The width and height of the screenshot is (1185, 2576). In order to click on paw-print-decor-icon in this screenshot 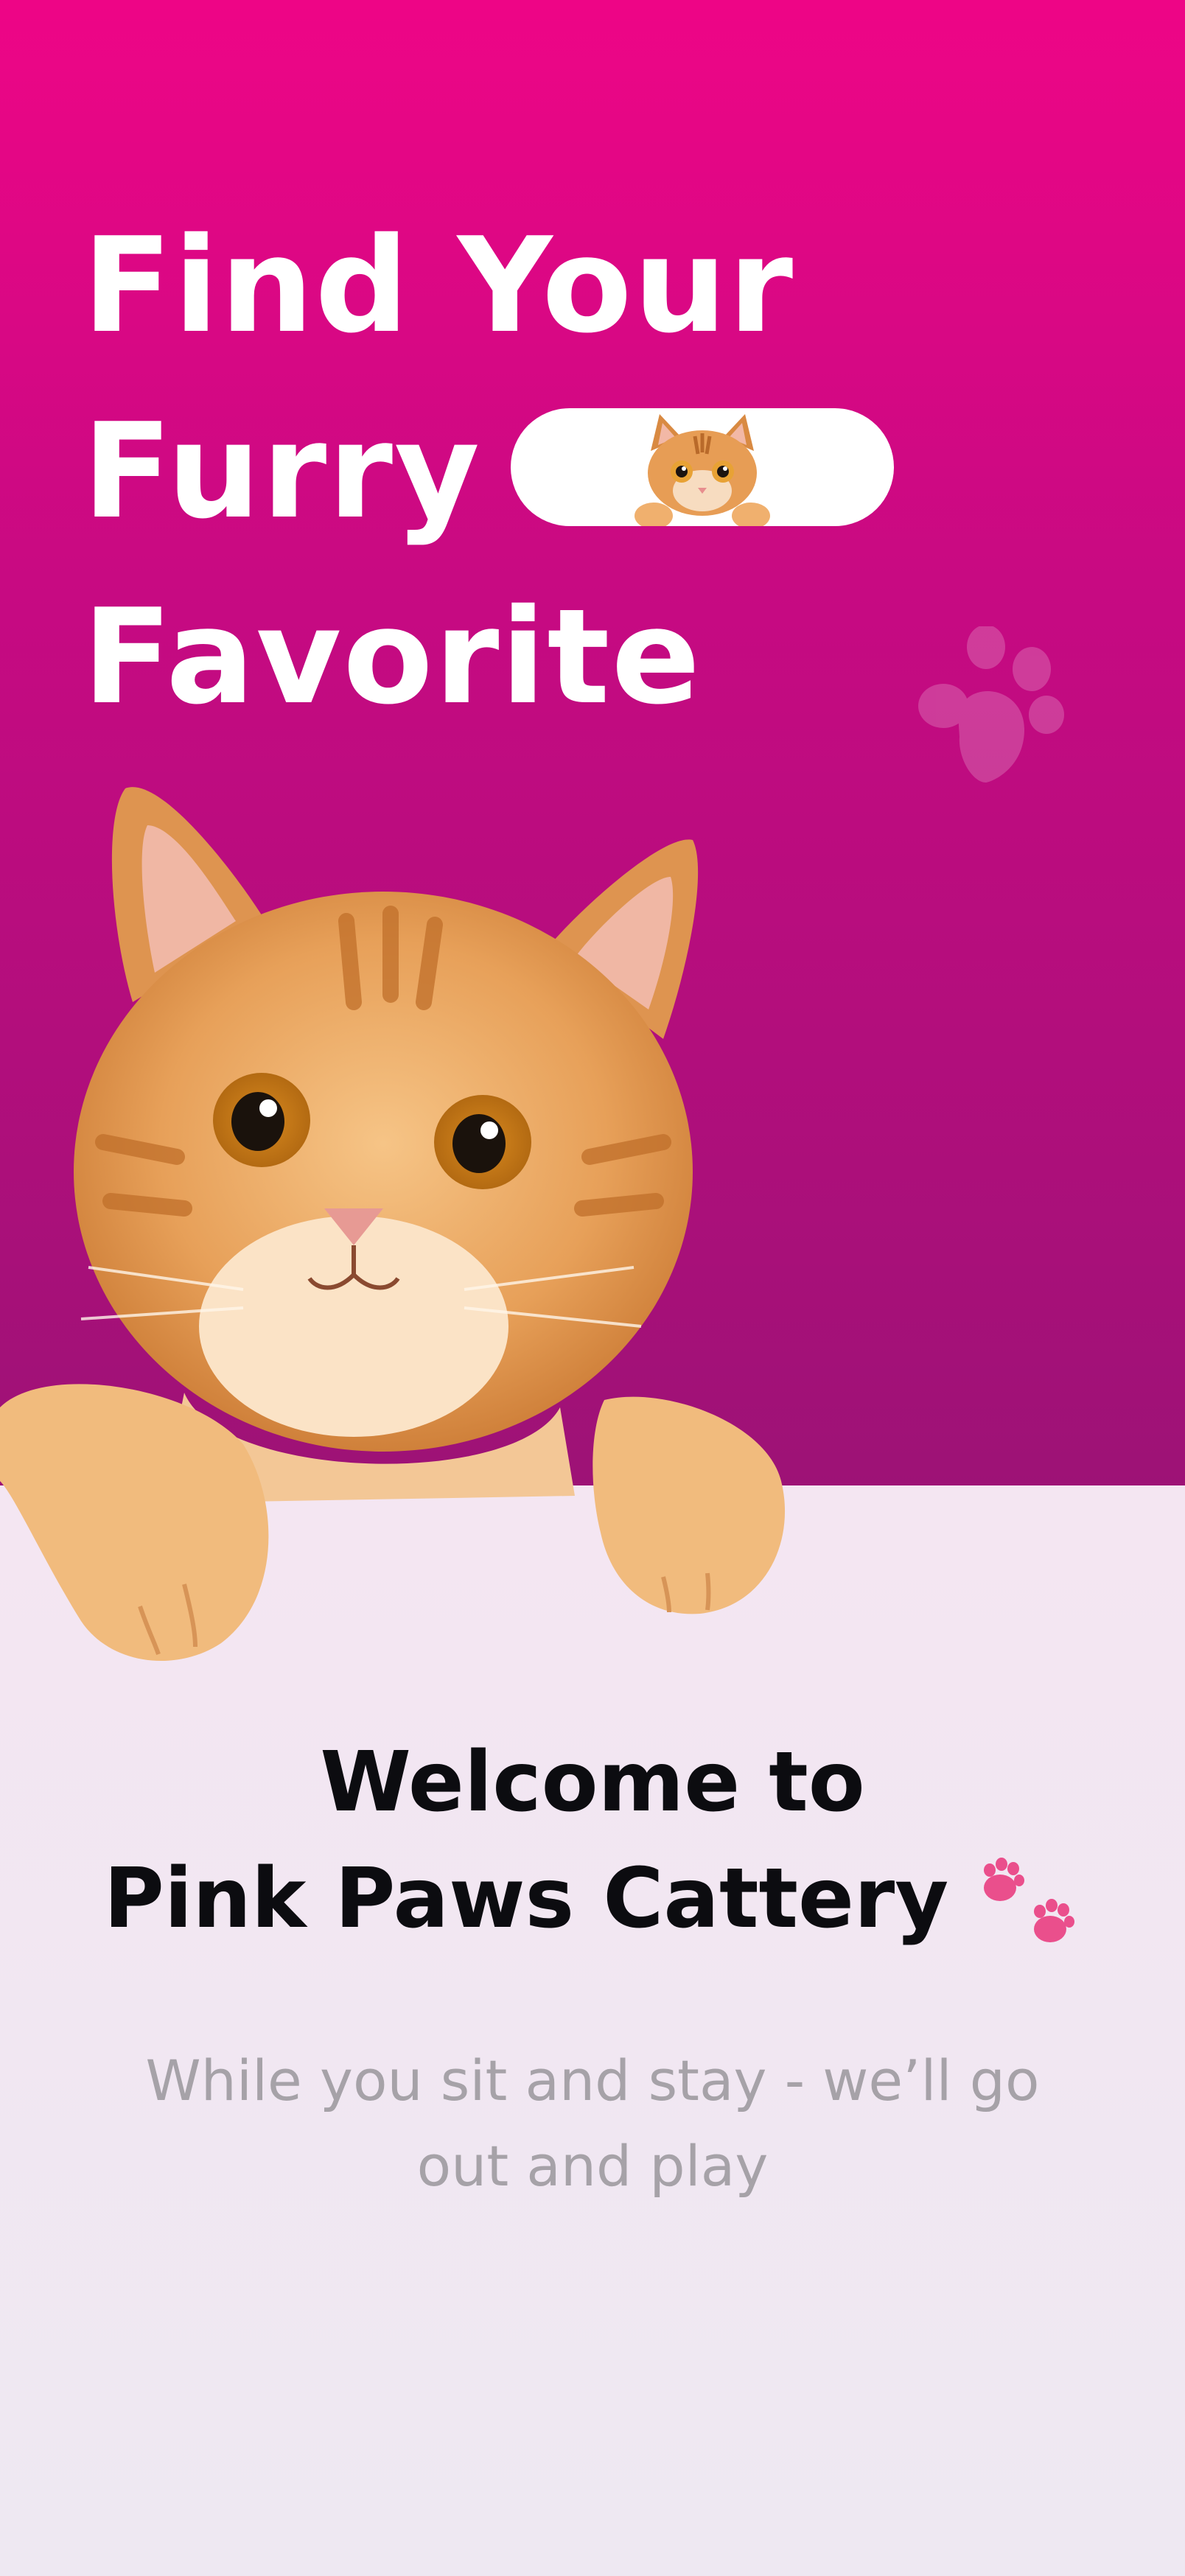, I will do `click(991, 704)`.